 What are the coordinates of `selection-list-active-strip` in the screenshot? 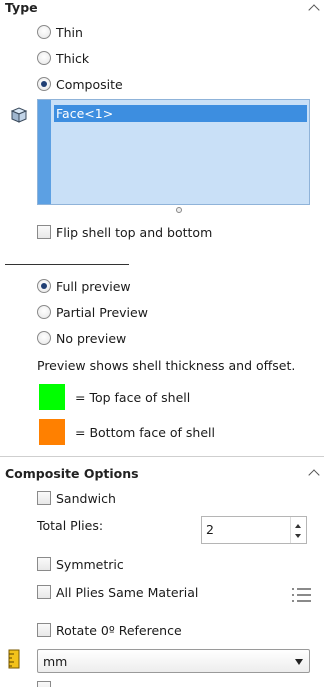 It's located at (44, 152).